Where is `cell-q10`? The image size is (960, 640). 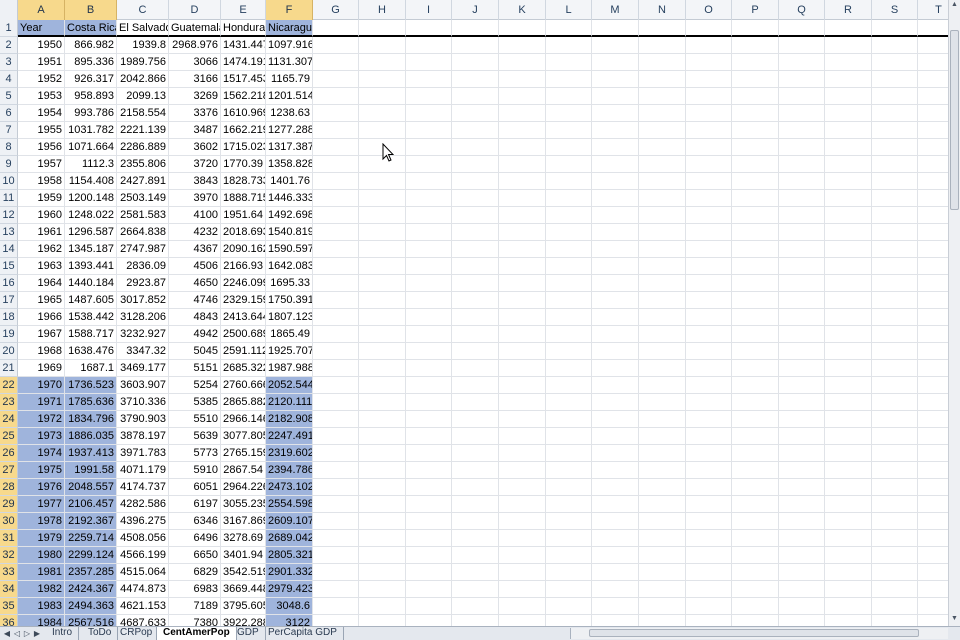
cell-q10 is located at coordinates (802, 181).